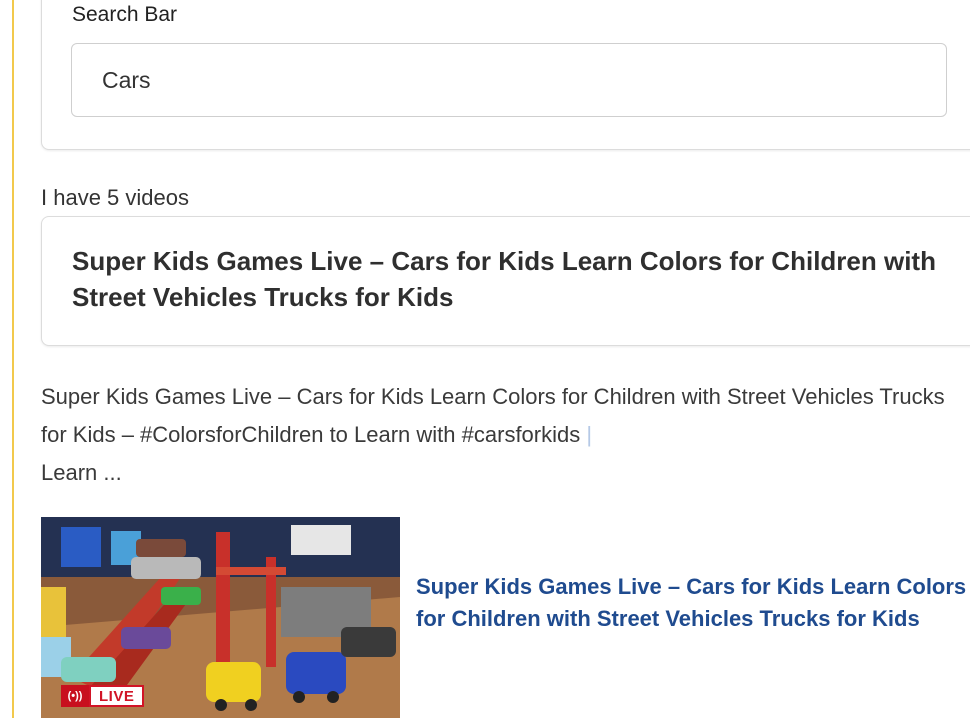  Describe the element at coordinates (75, 696) in the screenshot. I see `broadcast-icon: (•))` at that location.